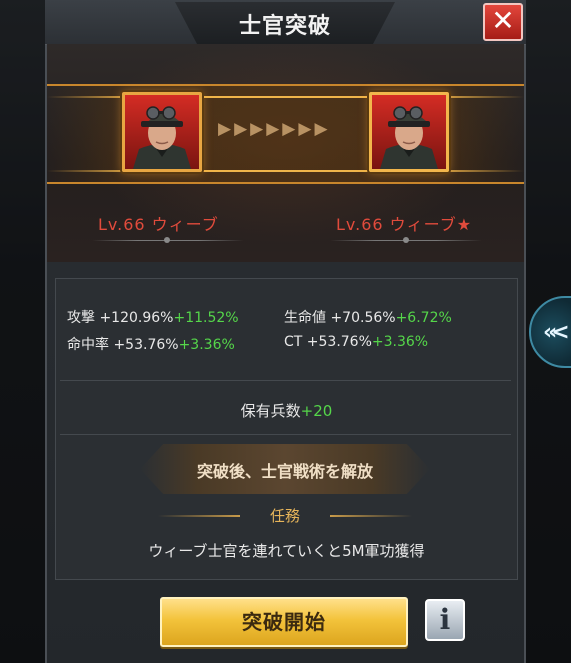 The image size is (571, 663). I want to click on double-chevron-left-icon: «<, so click(556, 332).